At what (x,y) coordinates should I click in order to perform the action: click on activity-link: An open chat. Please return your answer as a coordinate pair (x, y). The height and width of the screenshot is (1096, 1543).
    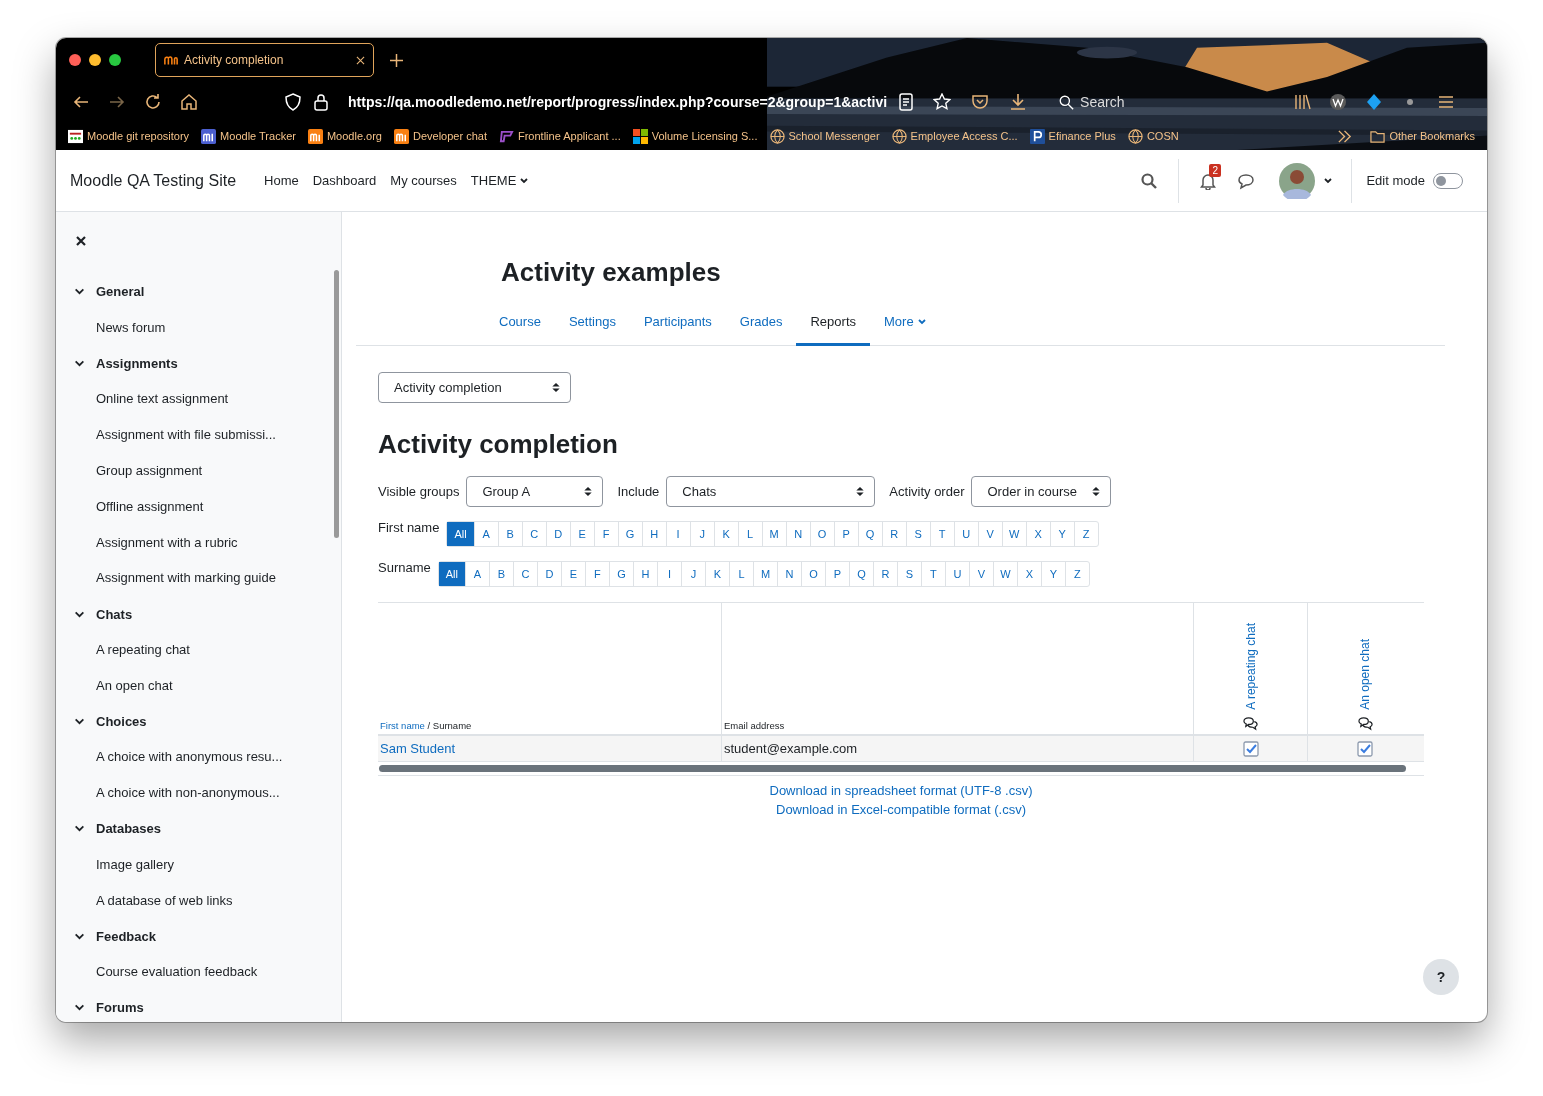
    Looking at the image, I should click on (207, 685).